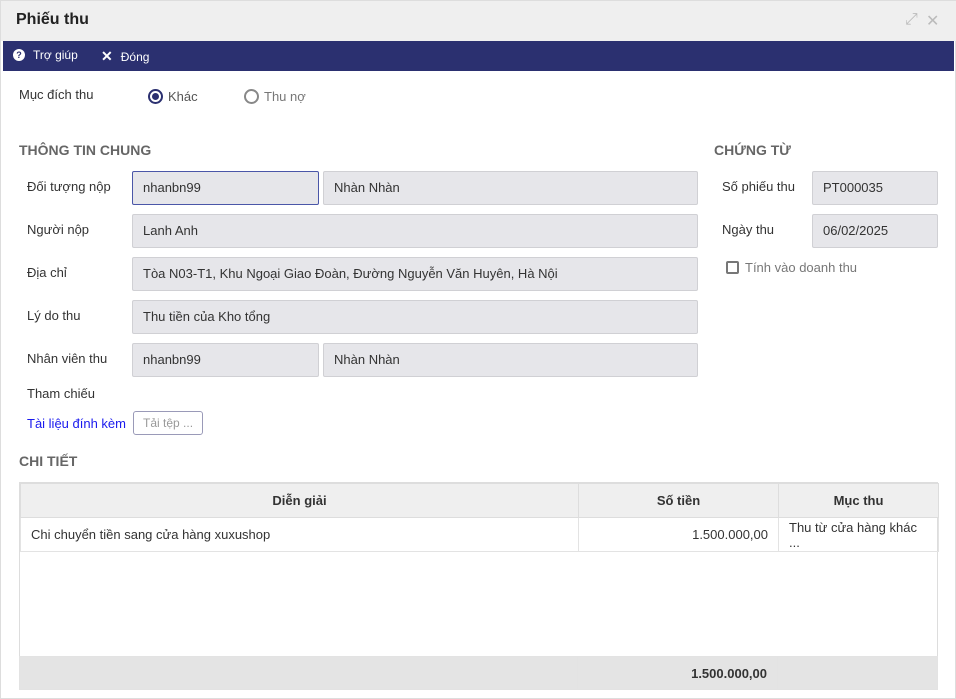  Describe the element at coordinates (85, 150) in the screenshot. I see `general-heading: THÔNG TIN CHUNG` at that location.